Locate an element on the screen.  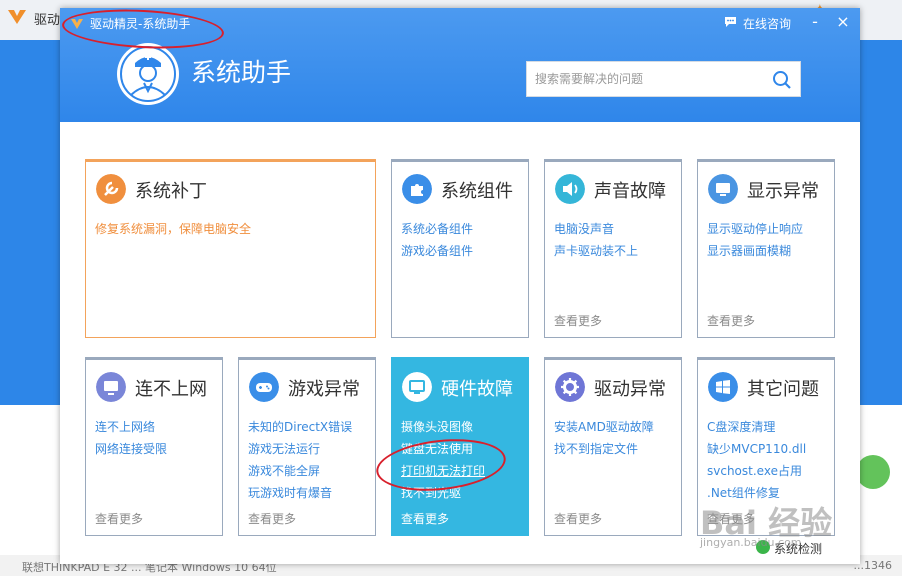
card-title: 其它问题 is located at coordinates (783, 389).